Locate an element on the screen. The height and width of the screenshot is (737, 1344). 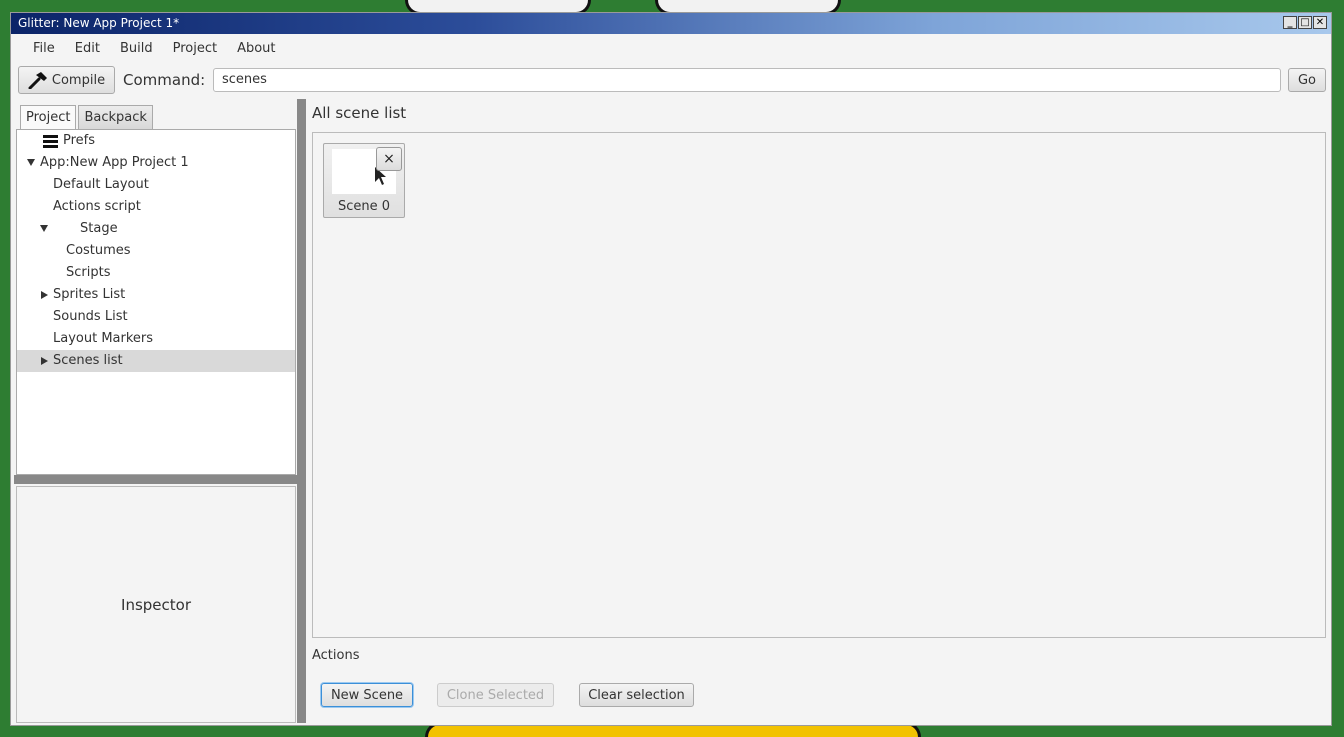
clone-selected-button: Clone Selected is located at coordinates (495, 695).